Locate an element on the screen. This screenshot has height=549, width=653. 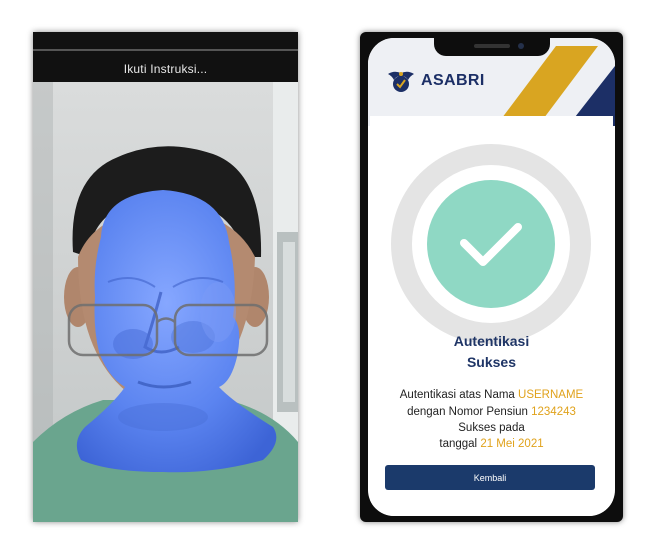
success-title-line1: Autentikasi is located at coordinates (491, 341).